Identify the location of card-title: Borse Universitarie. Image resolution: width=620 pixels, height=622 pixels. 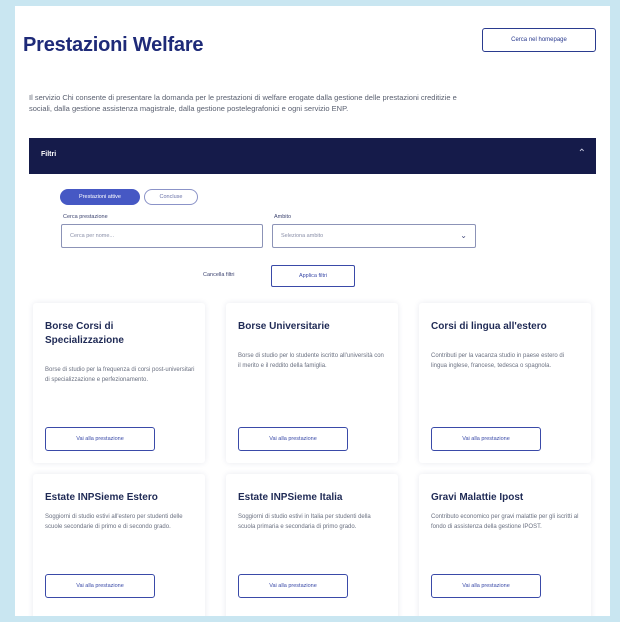
(284, 326).